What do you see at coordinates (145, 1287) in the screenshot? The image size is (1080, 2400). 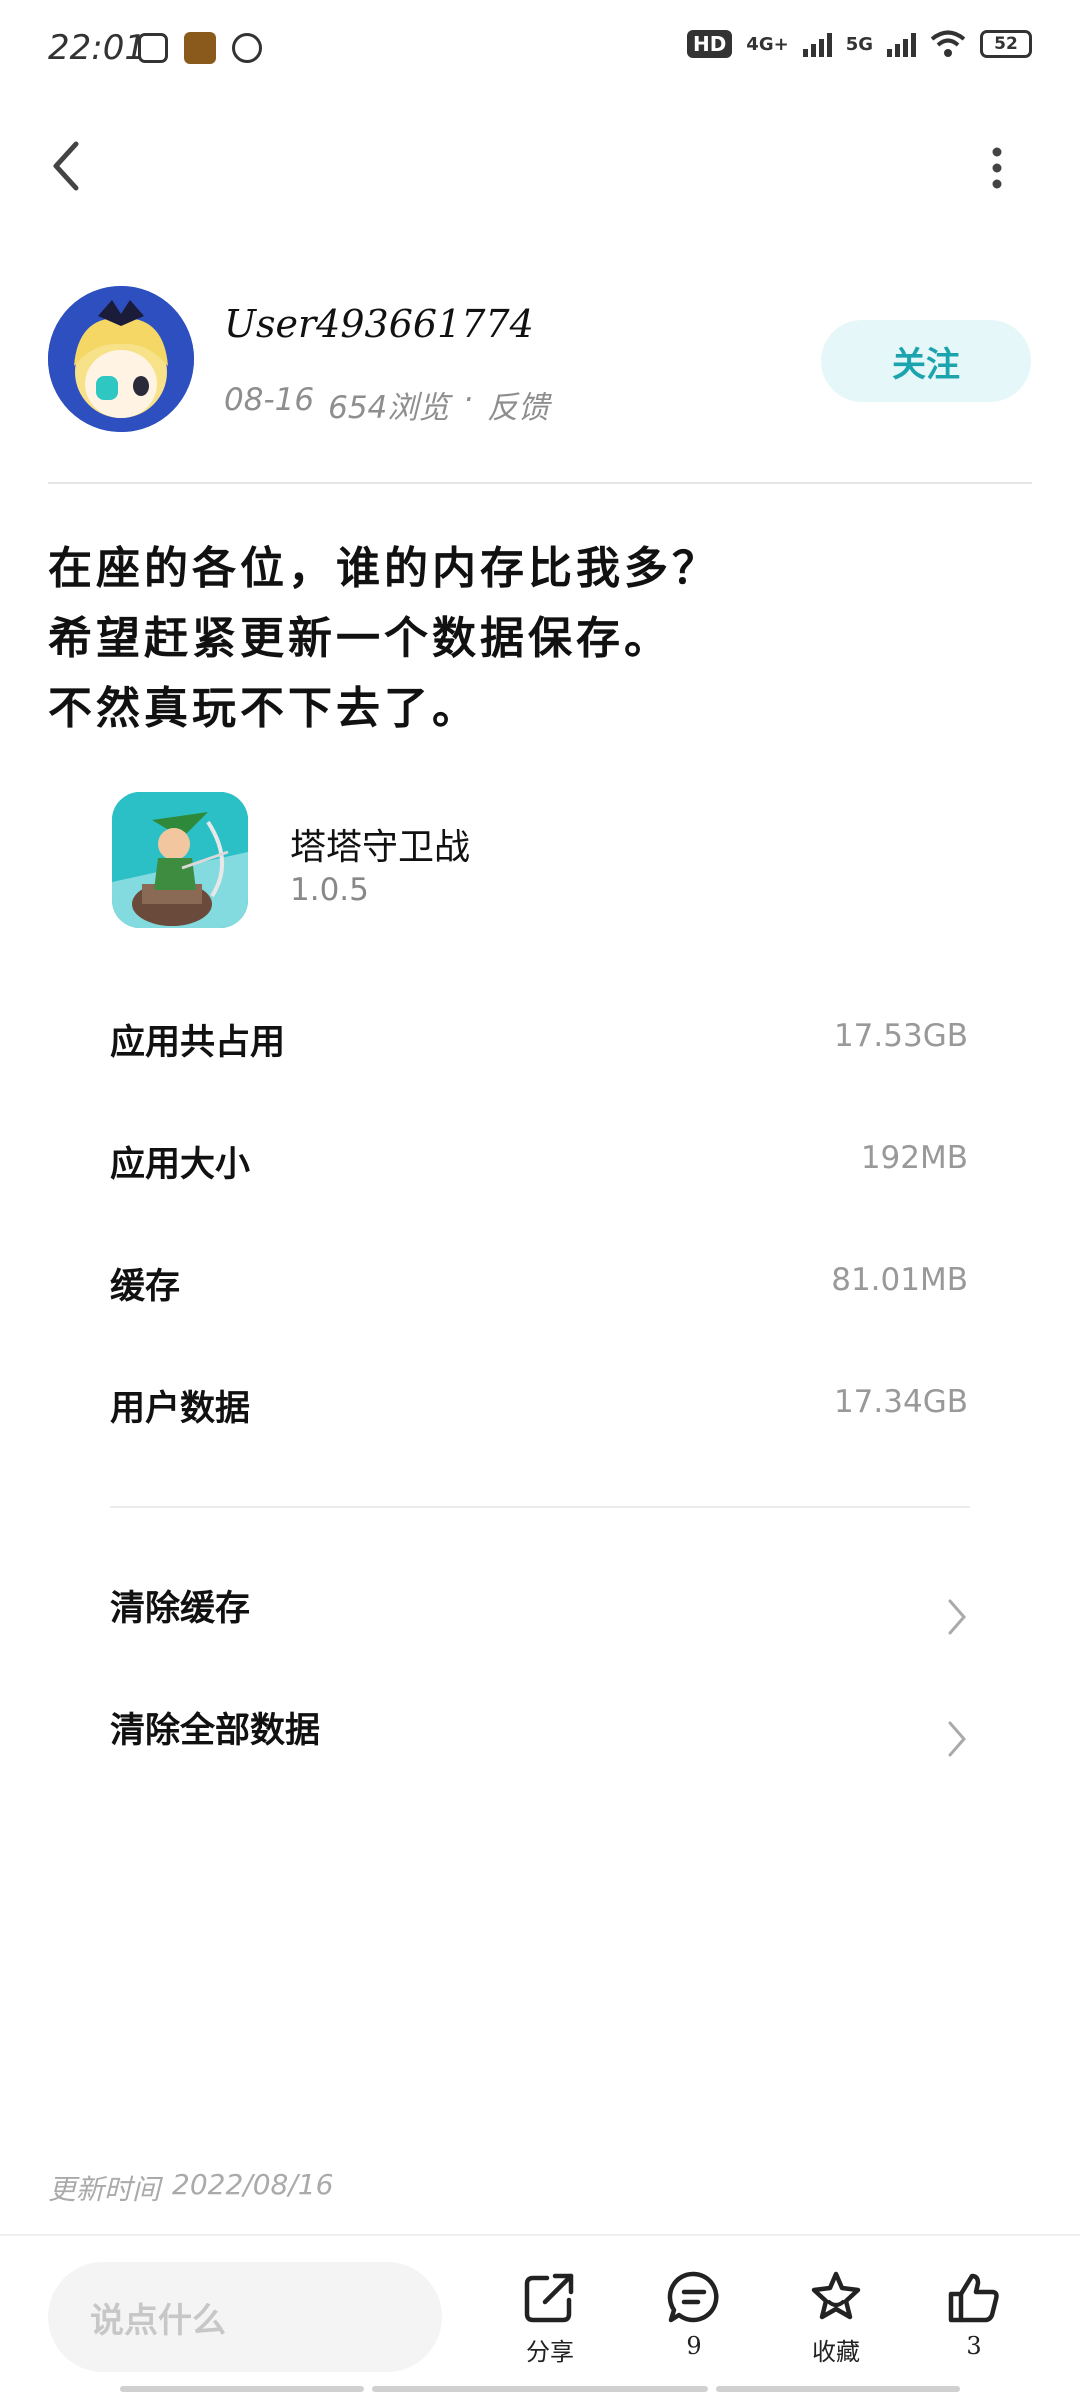 I see `storage-row-label: 缓存` at bounding box center [145, 1287].